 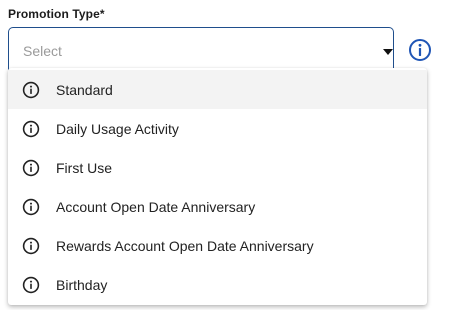 What do you see at coordinates (84, 168) in the screenshot?
I see `menu-item-label: First Use` at bounding box center [84, 168].